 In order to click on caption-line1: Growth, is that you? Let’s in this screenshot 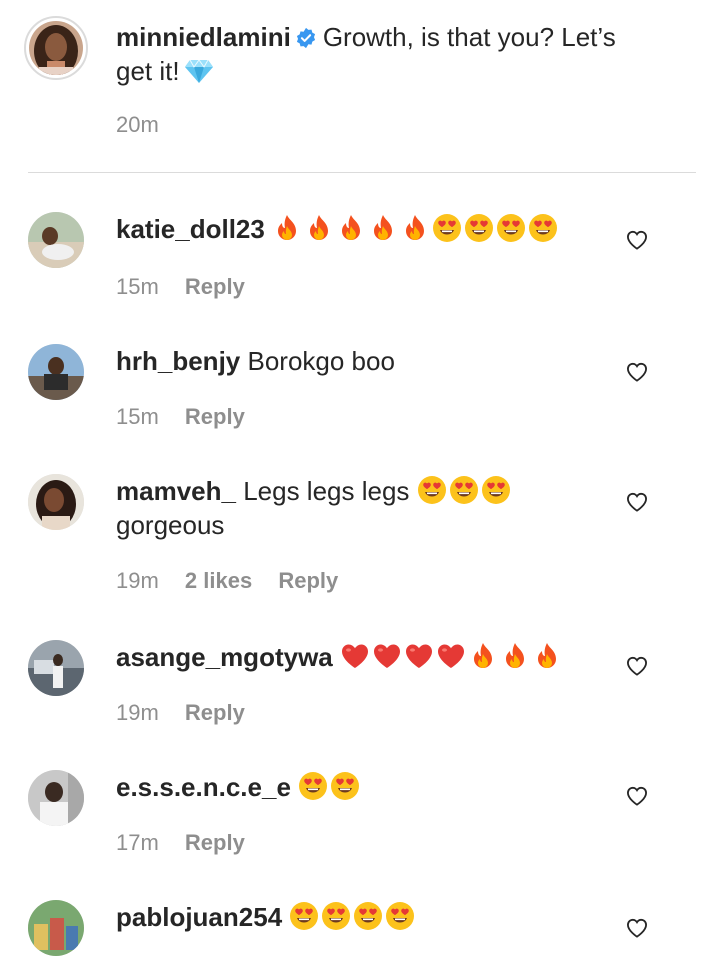, I will do `click(469, 37)`.